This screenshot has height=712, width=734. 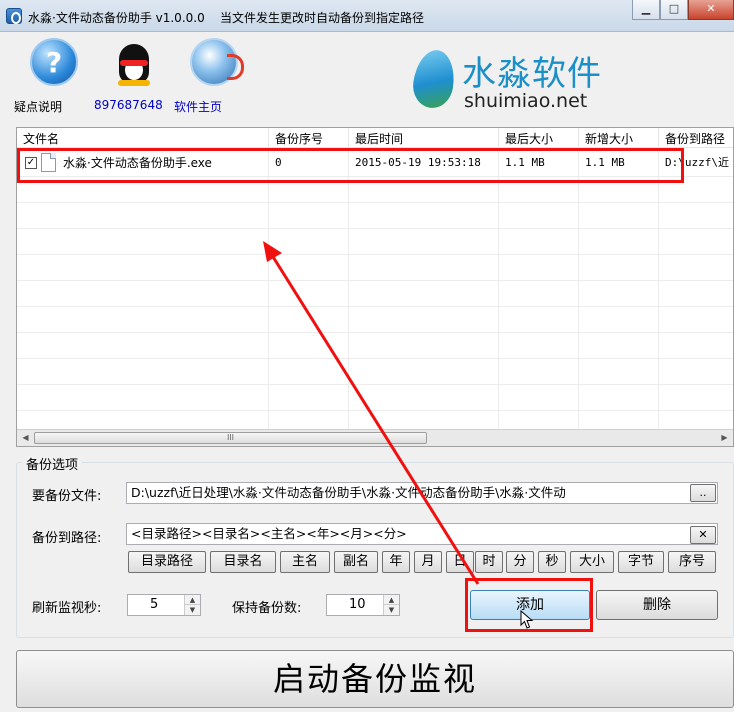 What do you see at coordinates (137, 163) in the screenshot?
I see `cell-filename: 水淼·文件动态备份助手.exe` at bounding box center [137, 163].